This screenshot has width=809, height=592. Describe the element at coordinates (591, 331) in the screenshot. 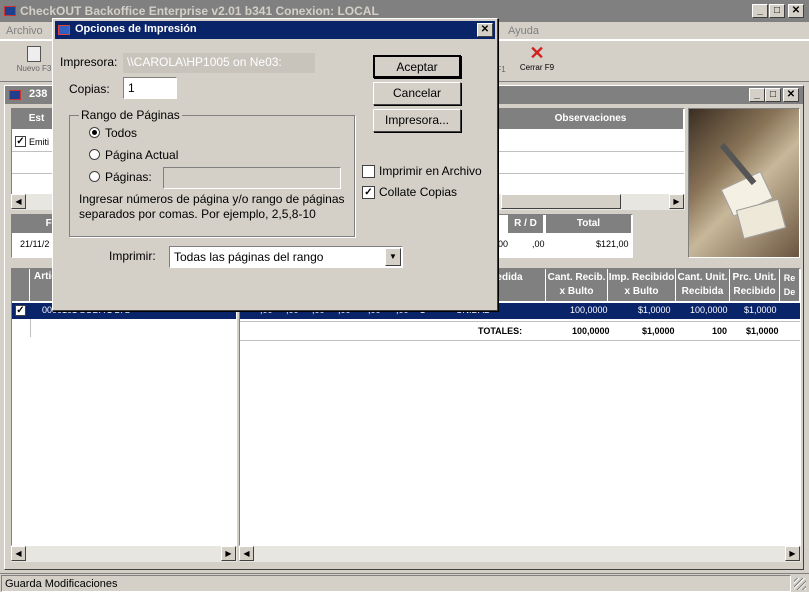

I see `total-cant-bulto: 100,0000` at that location.